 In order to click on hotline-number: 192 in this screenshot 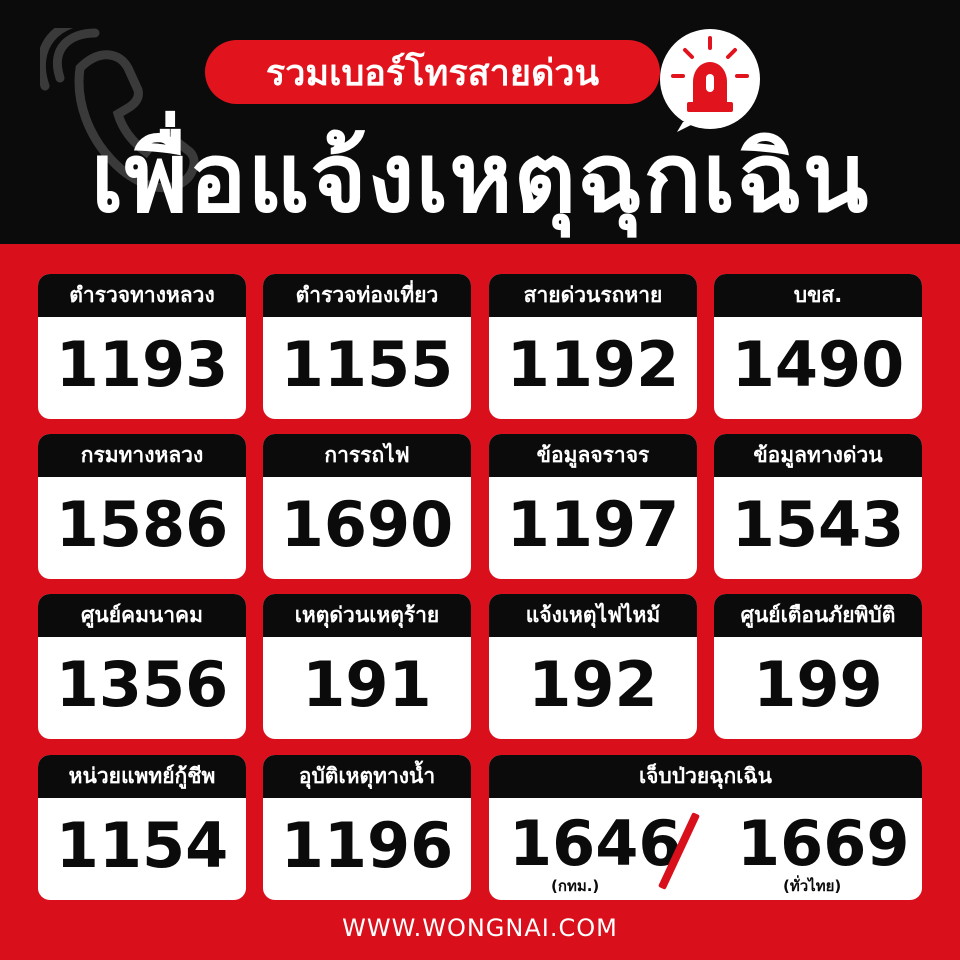, I will do `click(593, 684)`.